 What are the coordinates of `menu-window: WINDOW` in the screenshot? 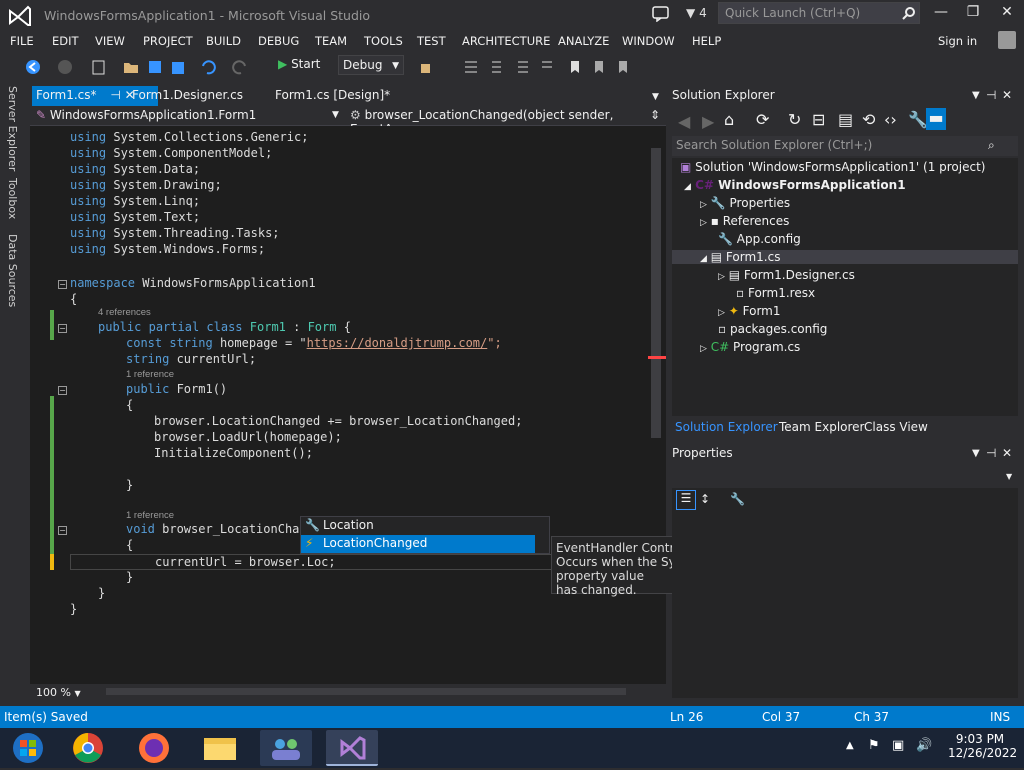 It's located at (648, 41).